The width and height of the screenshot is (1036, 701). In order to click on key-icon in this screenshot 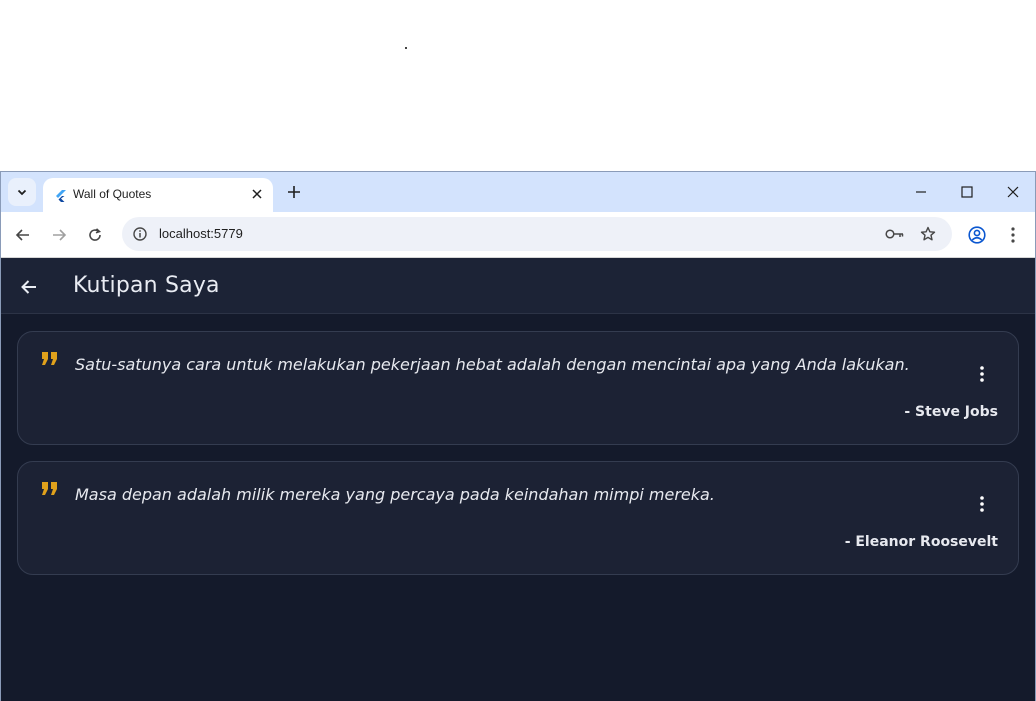, I will do `click(894, 234)`.